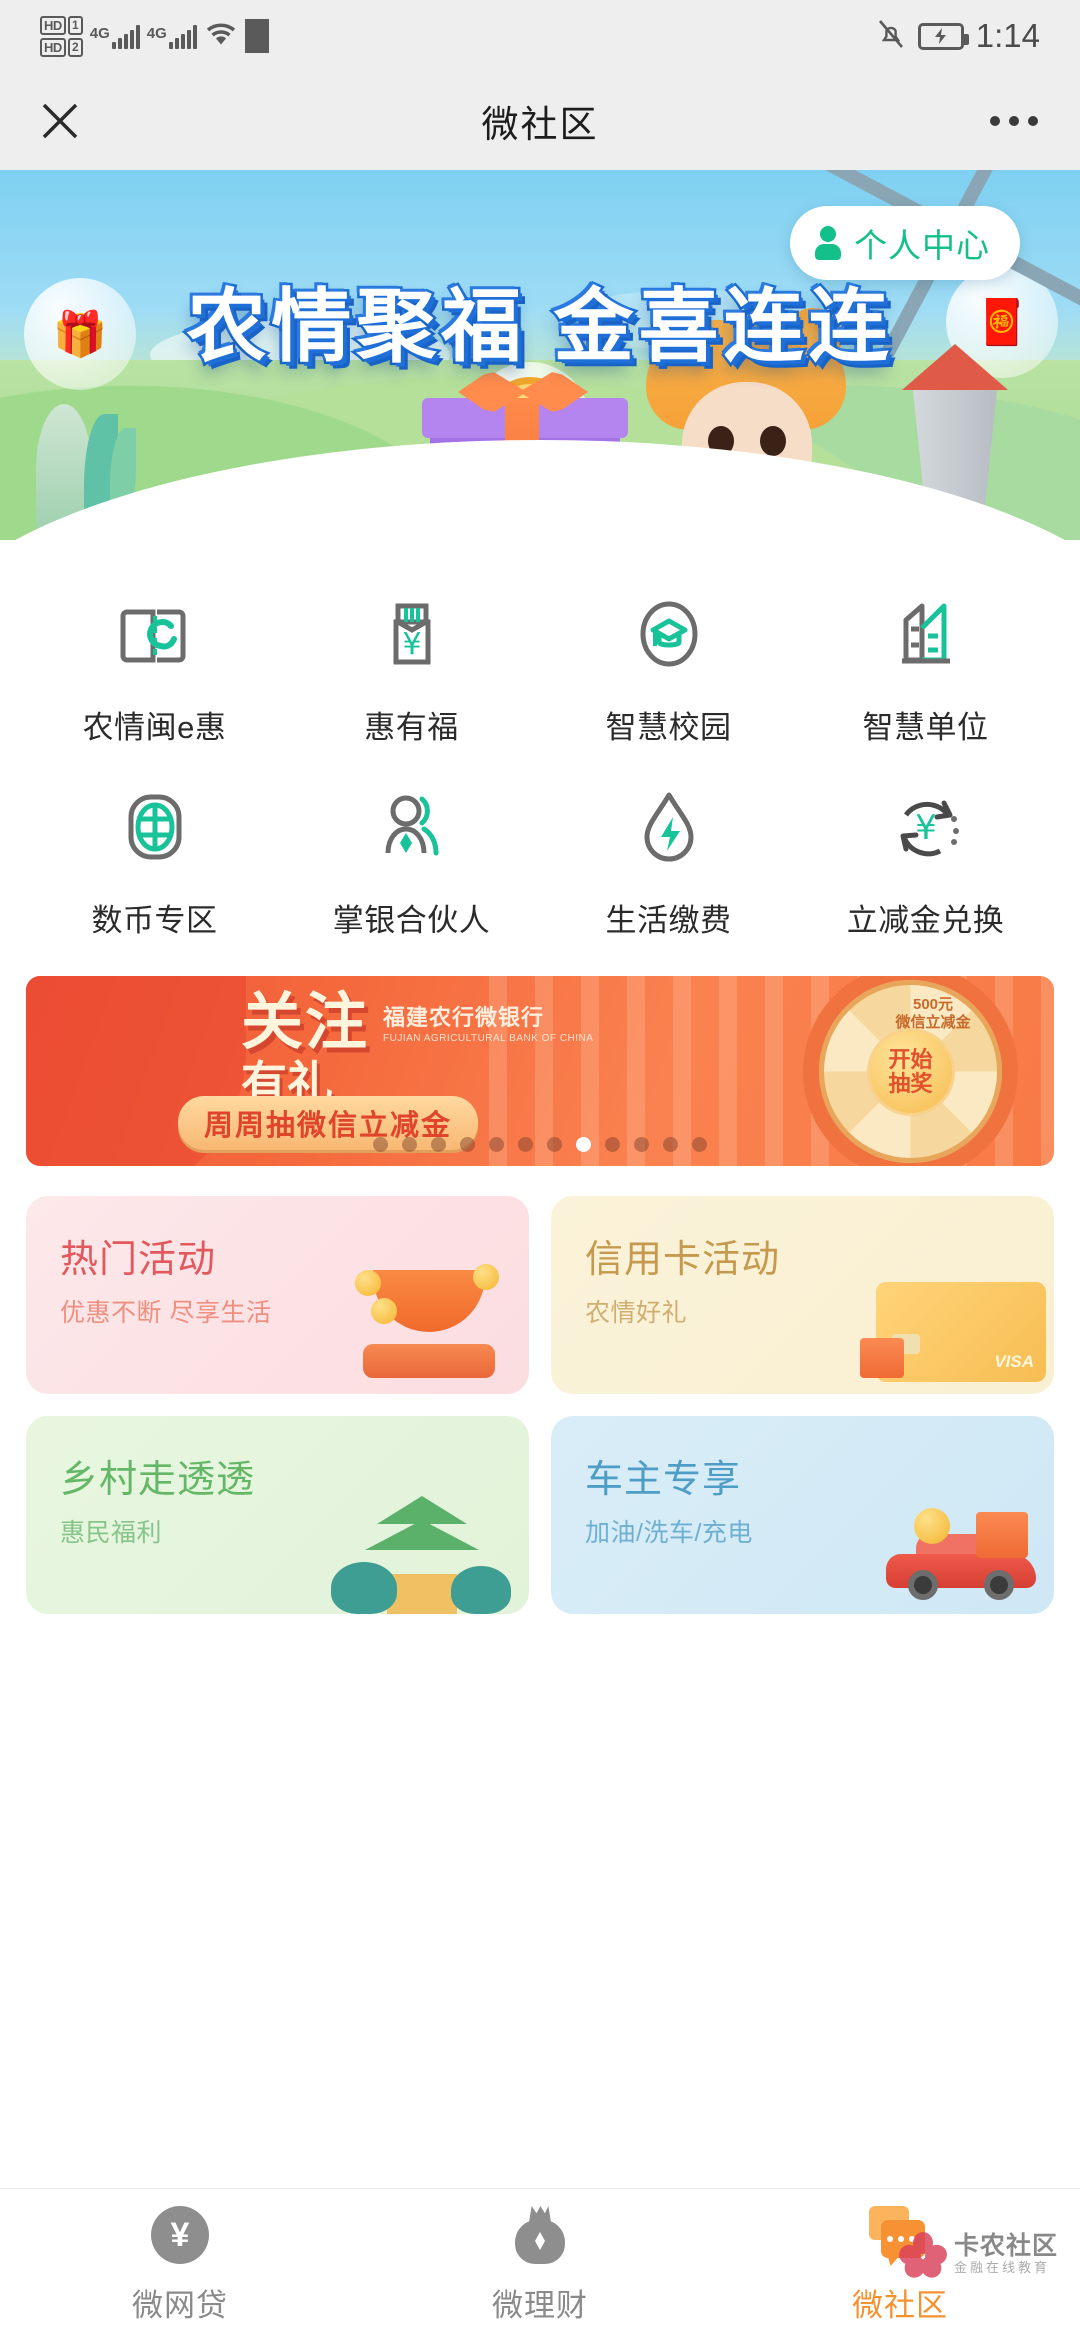 The width and height of the screenshot is (1080, 2340). I want to click on grid-item-partner: 掌银合伙人, so click(411, 856).